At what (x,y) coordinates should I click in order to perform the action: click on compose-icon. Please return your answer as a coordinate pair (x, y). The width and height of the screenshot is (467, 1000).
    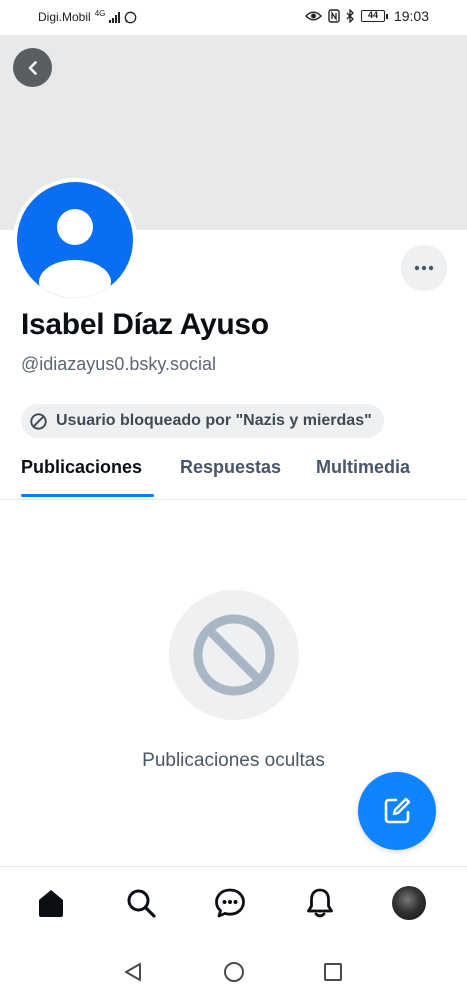
    Looking at the image, I should click on (397, 810).